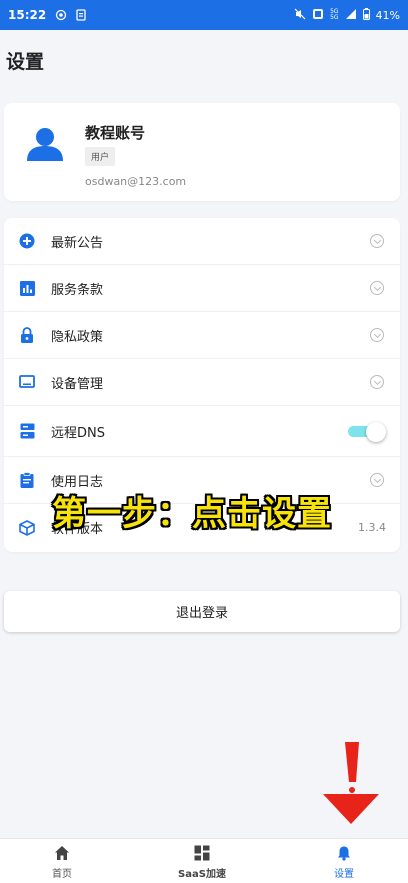 The width and height of the screenshot is (408, 883). What do you see at coordinates (344, 874) in the screenshot?
I see `nav-settings-label: 设置` at bounding box center [344, 874].